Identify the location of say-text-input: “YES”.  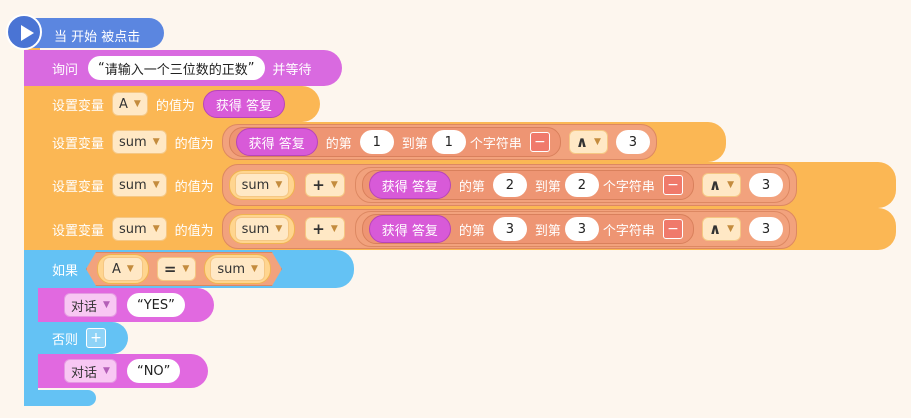
(155, 305).